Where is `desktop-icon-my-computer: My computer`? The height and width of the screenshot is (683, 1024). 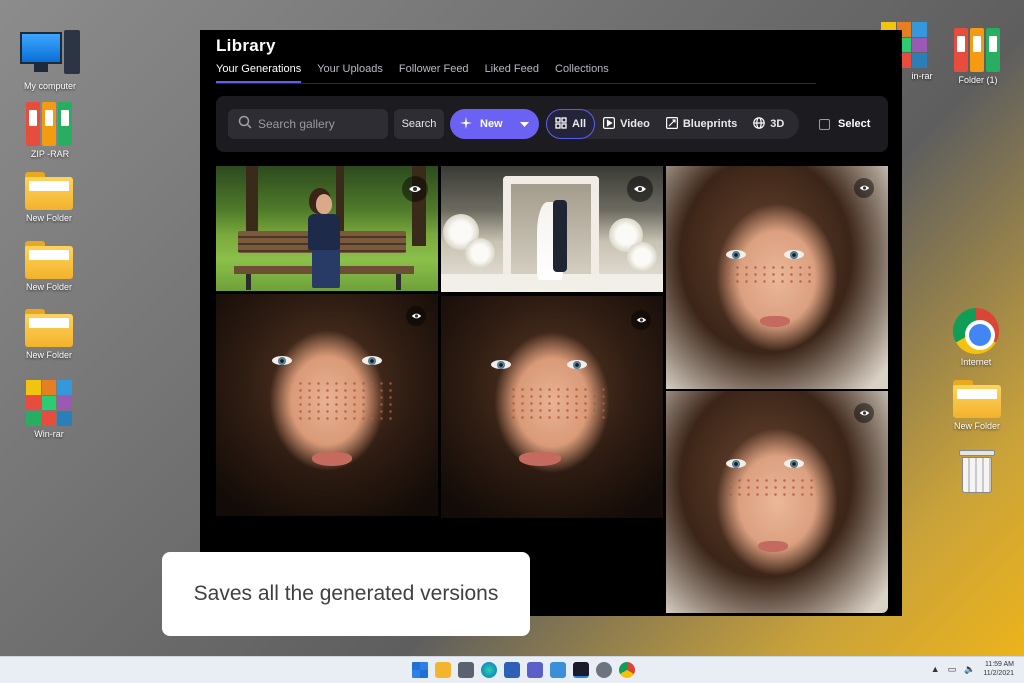 desktop-icon-my-computer: My computer is located at coordinates (50, 59).